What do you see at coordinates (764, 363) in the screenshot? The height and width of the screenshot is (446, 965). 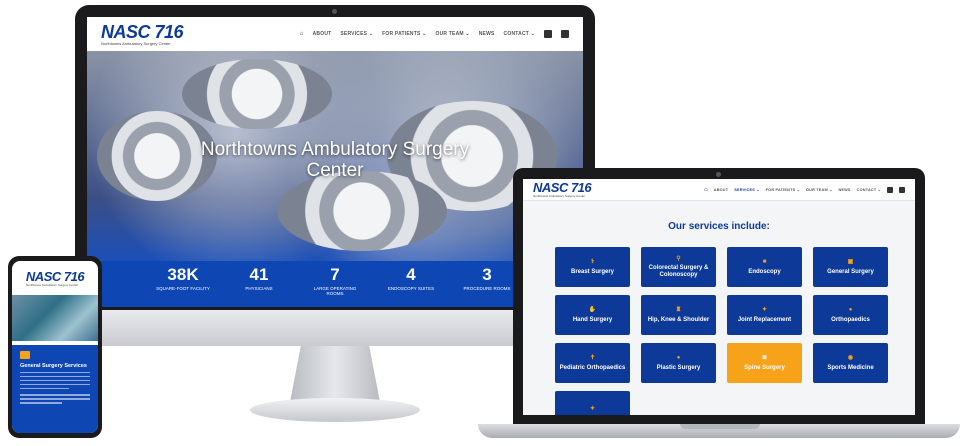 I see `service-card-spine-surgery: ≣ Spine Surgery` at bounding box center [764, 363].